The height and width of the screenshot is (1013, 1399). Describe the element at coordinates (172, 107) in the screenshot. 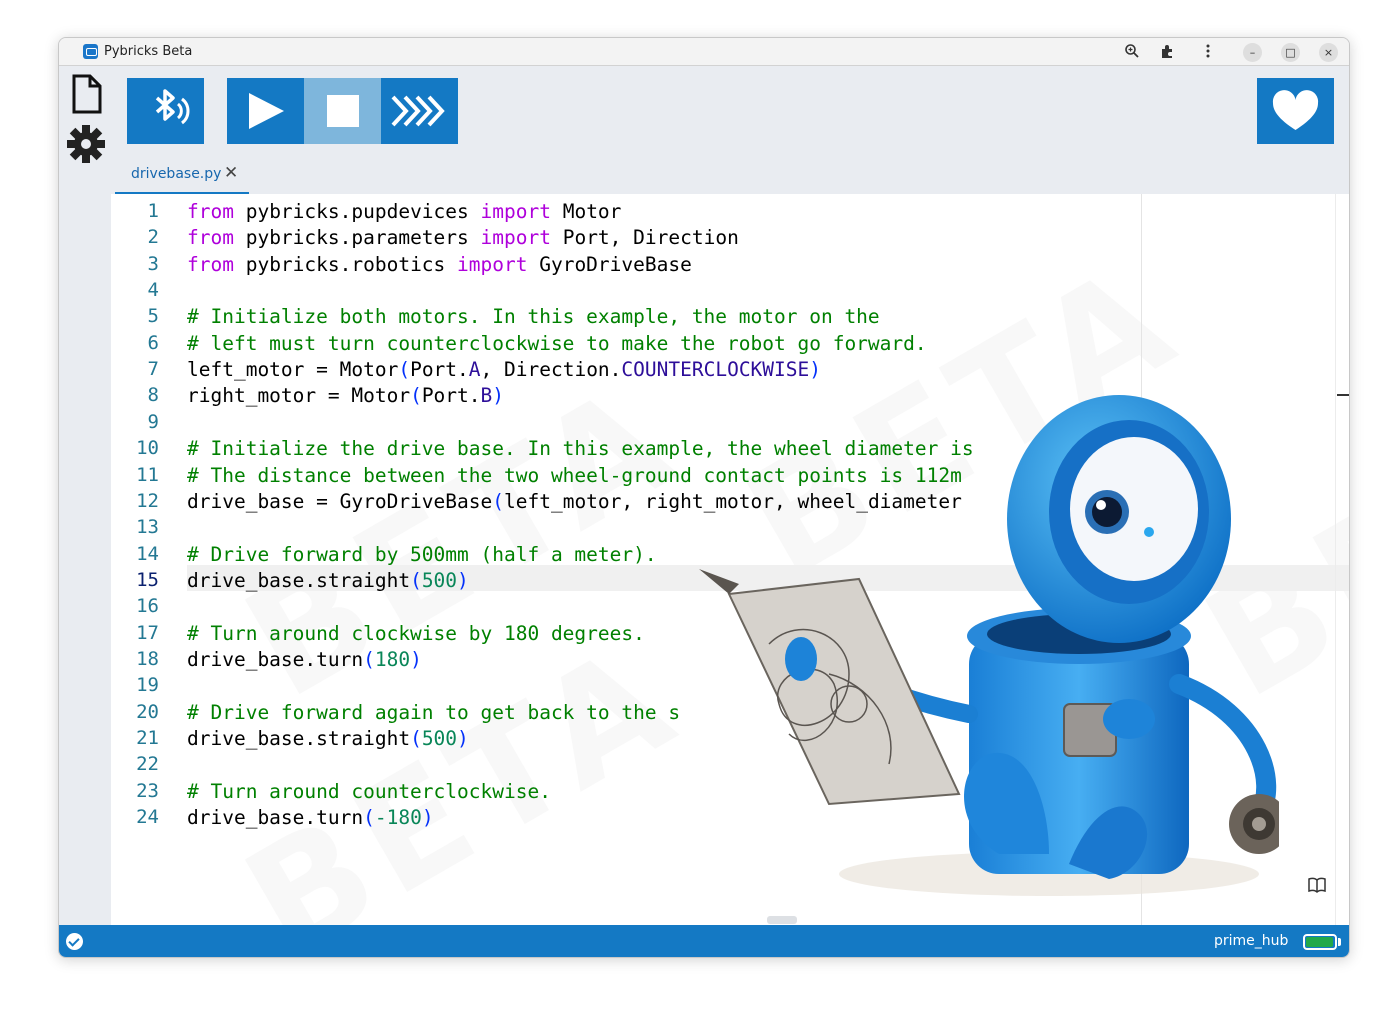

I see `bluetooth-icon` at that location.